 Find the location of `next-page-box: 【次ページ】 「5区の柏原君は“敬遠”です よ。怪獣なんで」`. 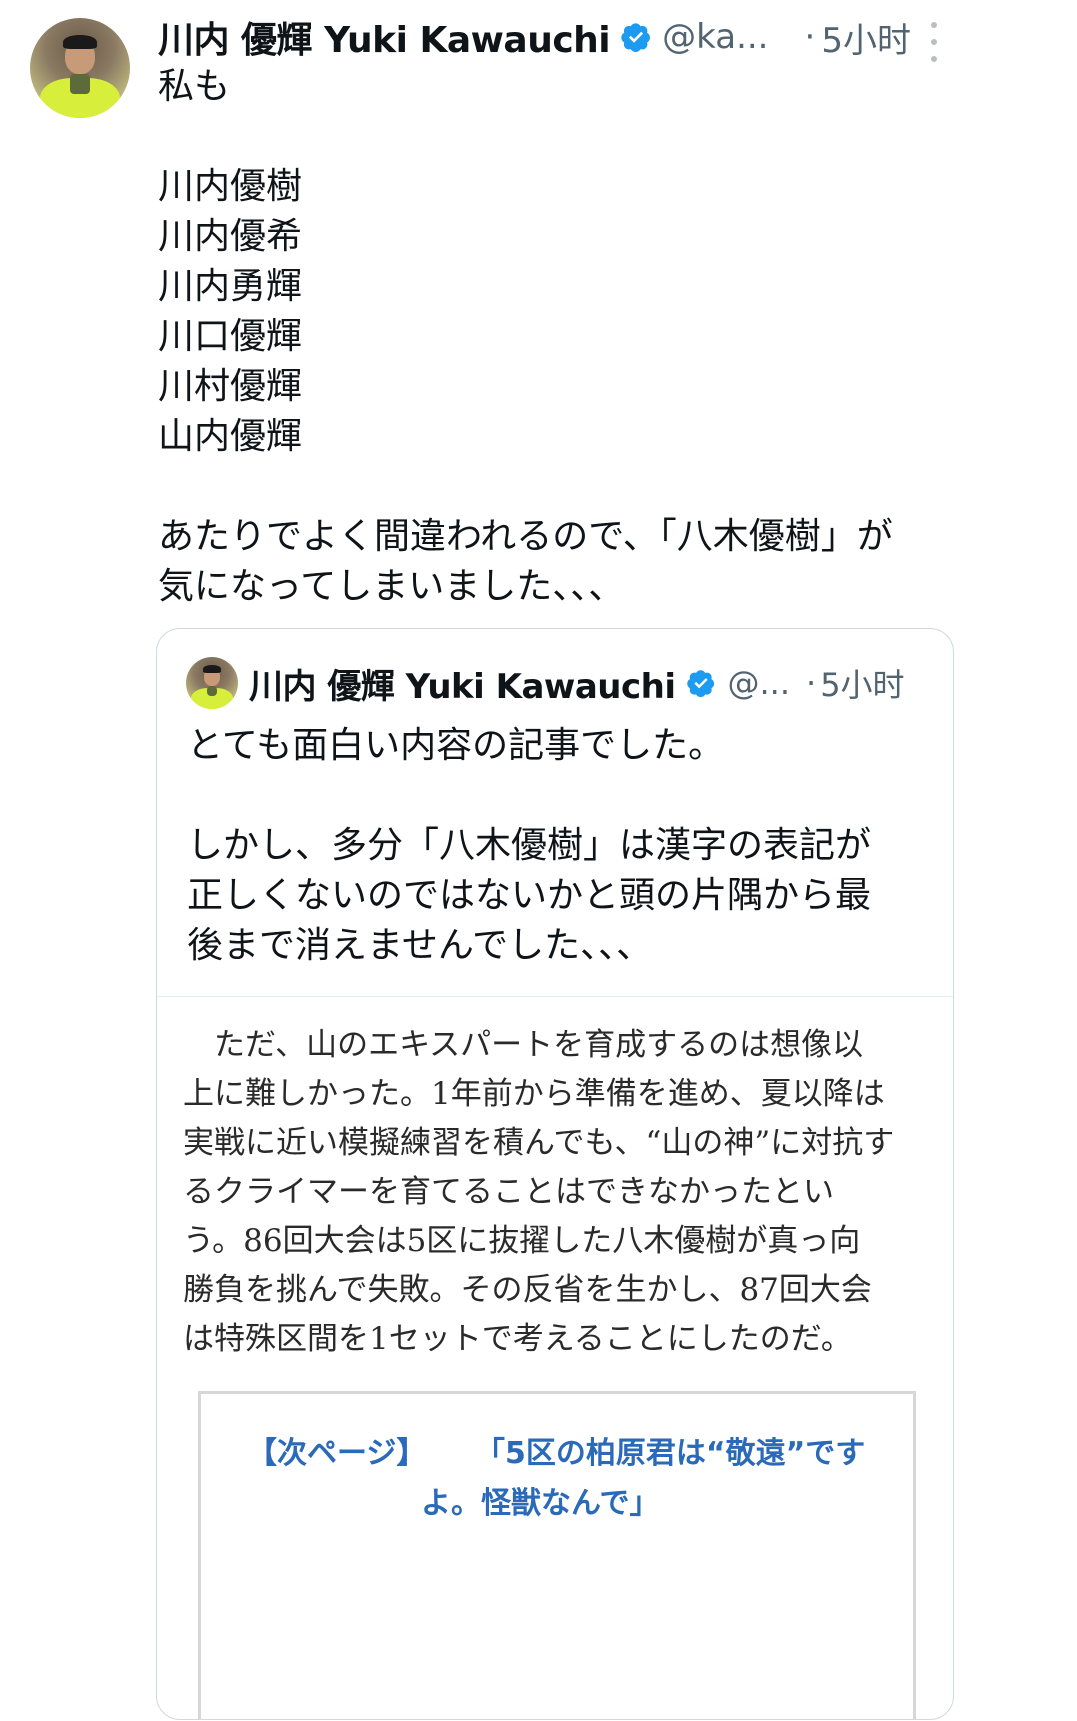

next-page-box: 【次ページ】 「5区の柏原君は“敬遠”です よ。怪獣なんで」 is located at coordinates (557, 1555).